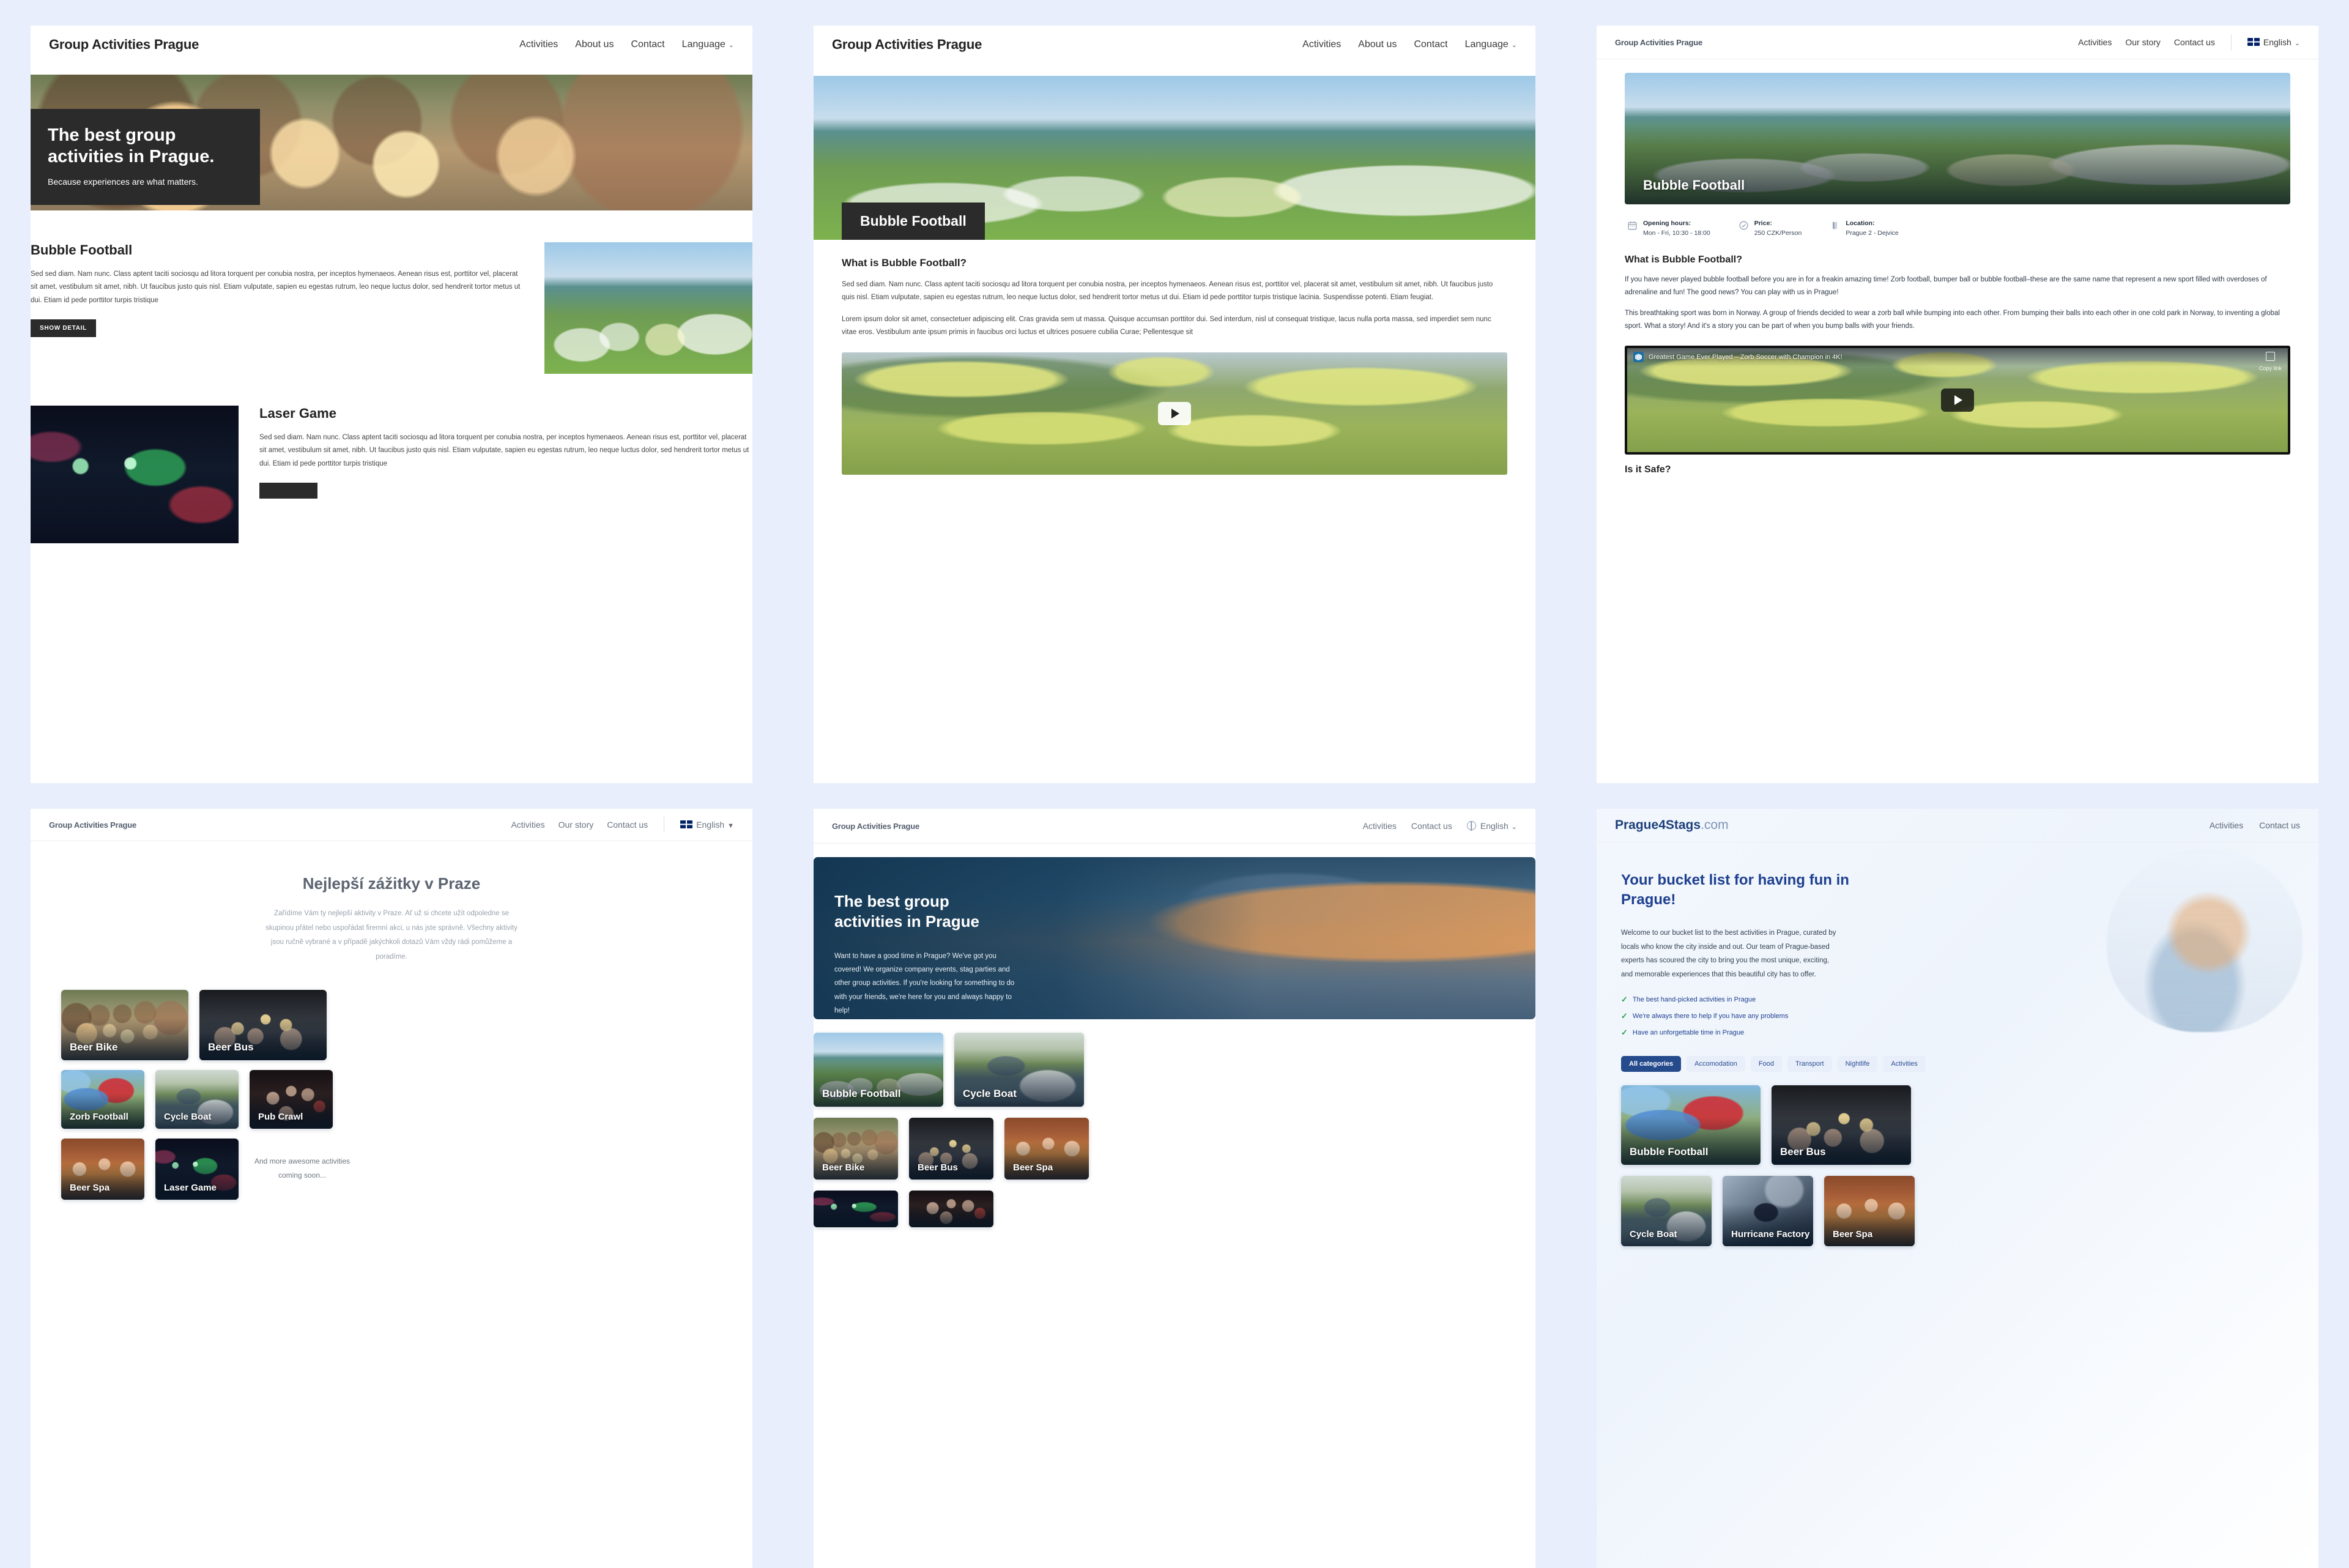 This screenshot has width=2349, height=1568. Describe the element at coordinates (1860, 223) in the screenshot. I see `info-label: Location:` at that location.